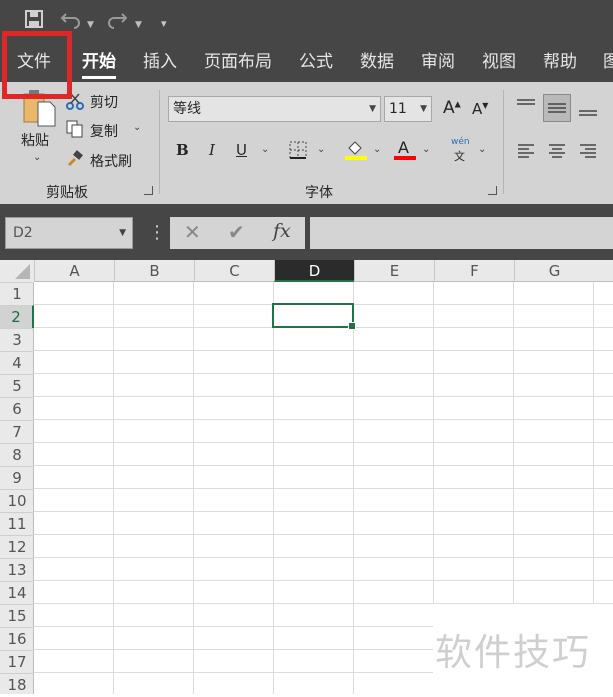 The height and width of the screenshot is (697, 613). What do you see at coordinates (17, 271) in the screenshot?
I see `select-all-corner` at bounding box center [17, 271].